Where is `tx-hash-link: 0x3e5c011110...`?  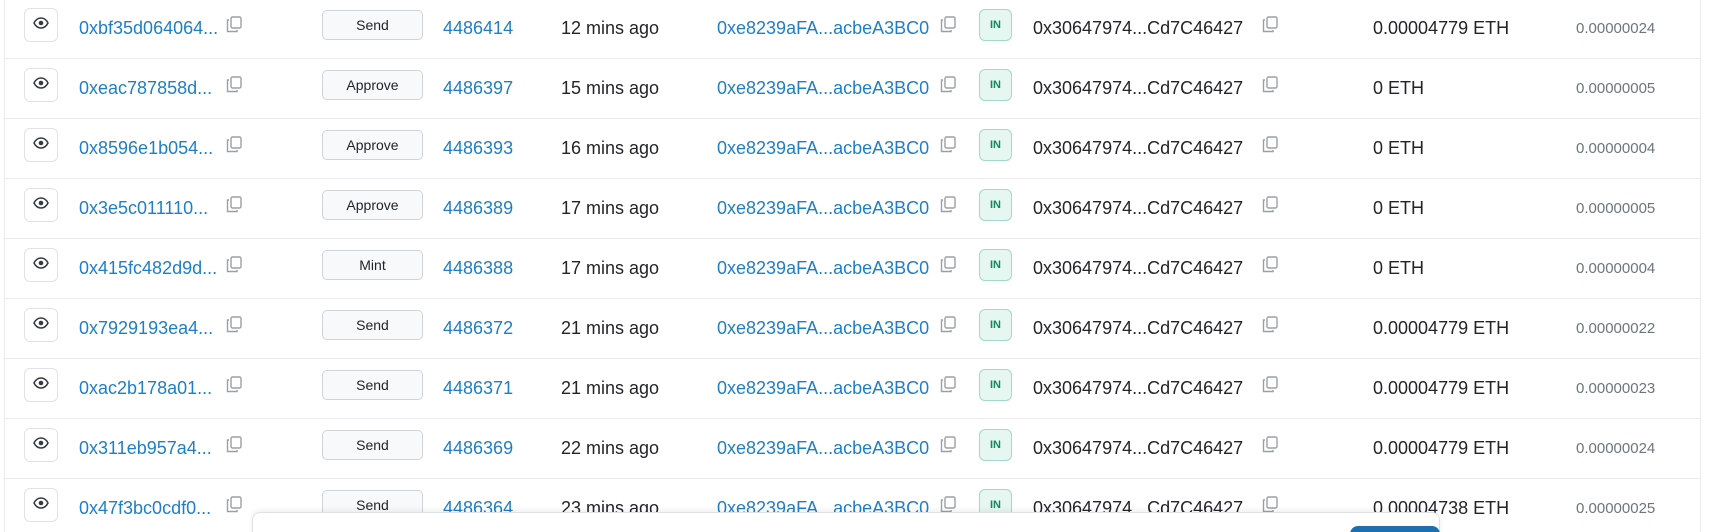 tx-hash-link: 0x3e5c011110... is located at coordinates (143, 208).